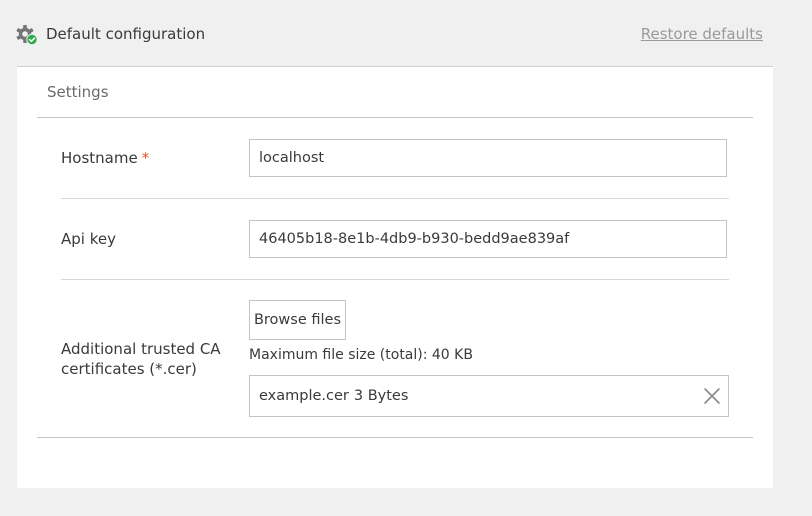  I want to click on hostname-label: Hostname *, so click(105, 158).